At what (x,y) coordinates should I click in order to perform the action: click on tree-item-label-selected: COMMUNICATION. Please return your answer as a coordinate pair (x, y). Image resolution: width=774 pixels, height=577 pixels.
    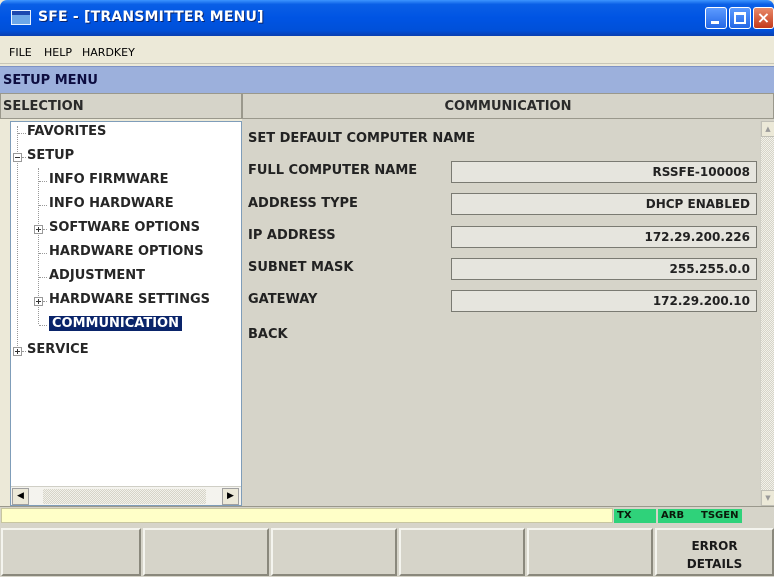
    Looking at the image, I should click on (115, 323).